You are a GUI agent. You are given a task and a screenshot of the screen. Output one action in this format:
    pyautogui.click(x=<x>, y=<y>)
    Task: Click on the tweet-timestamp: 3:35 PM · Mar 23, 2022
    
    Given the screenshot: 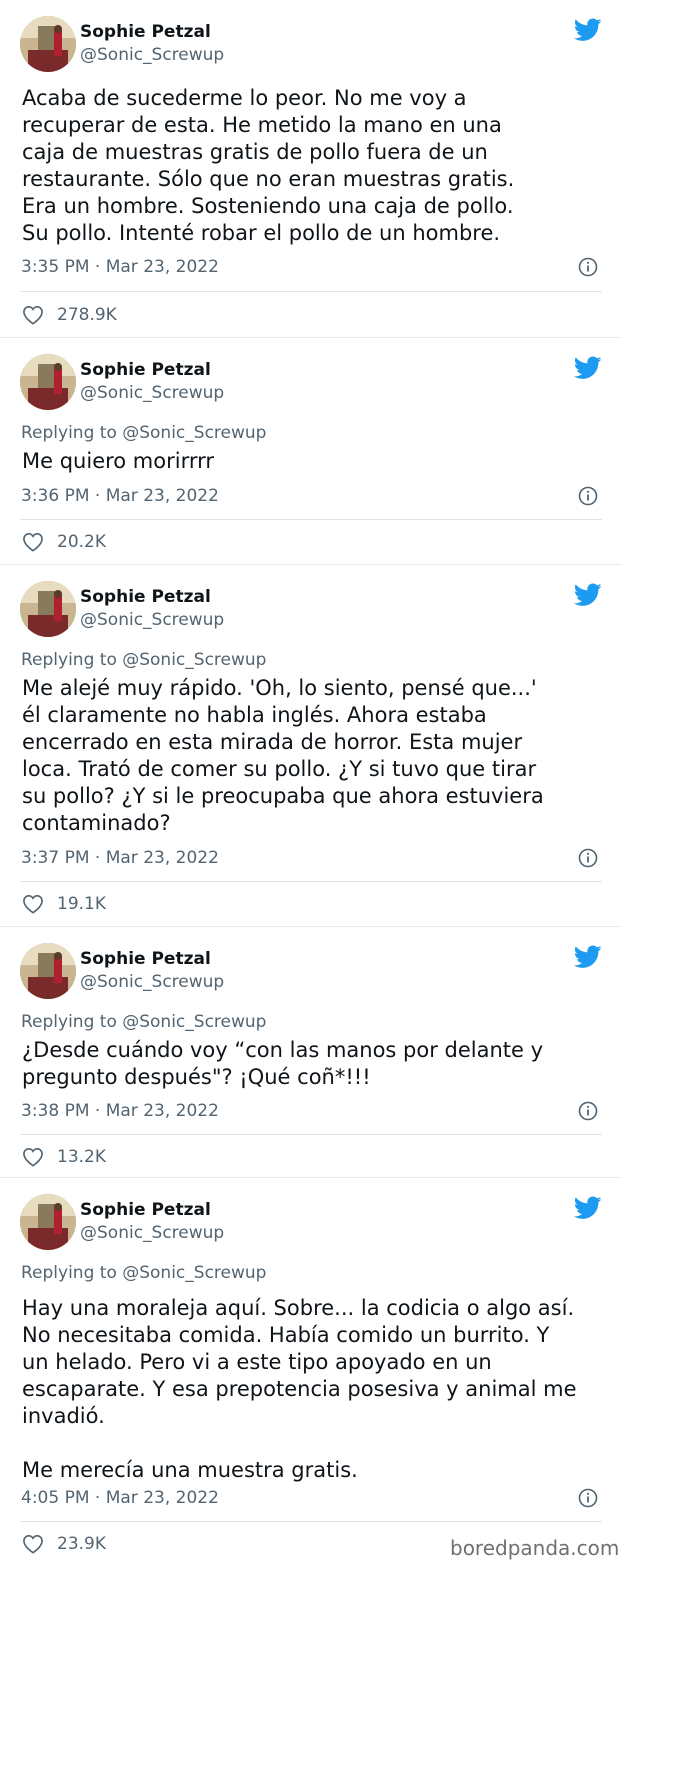 What is the action you would take?
    pyautogui.click(x=120, y=267)
    